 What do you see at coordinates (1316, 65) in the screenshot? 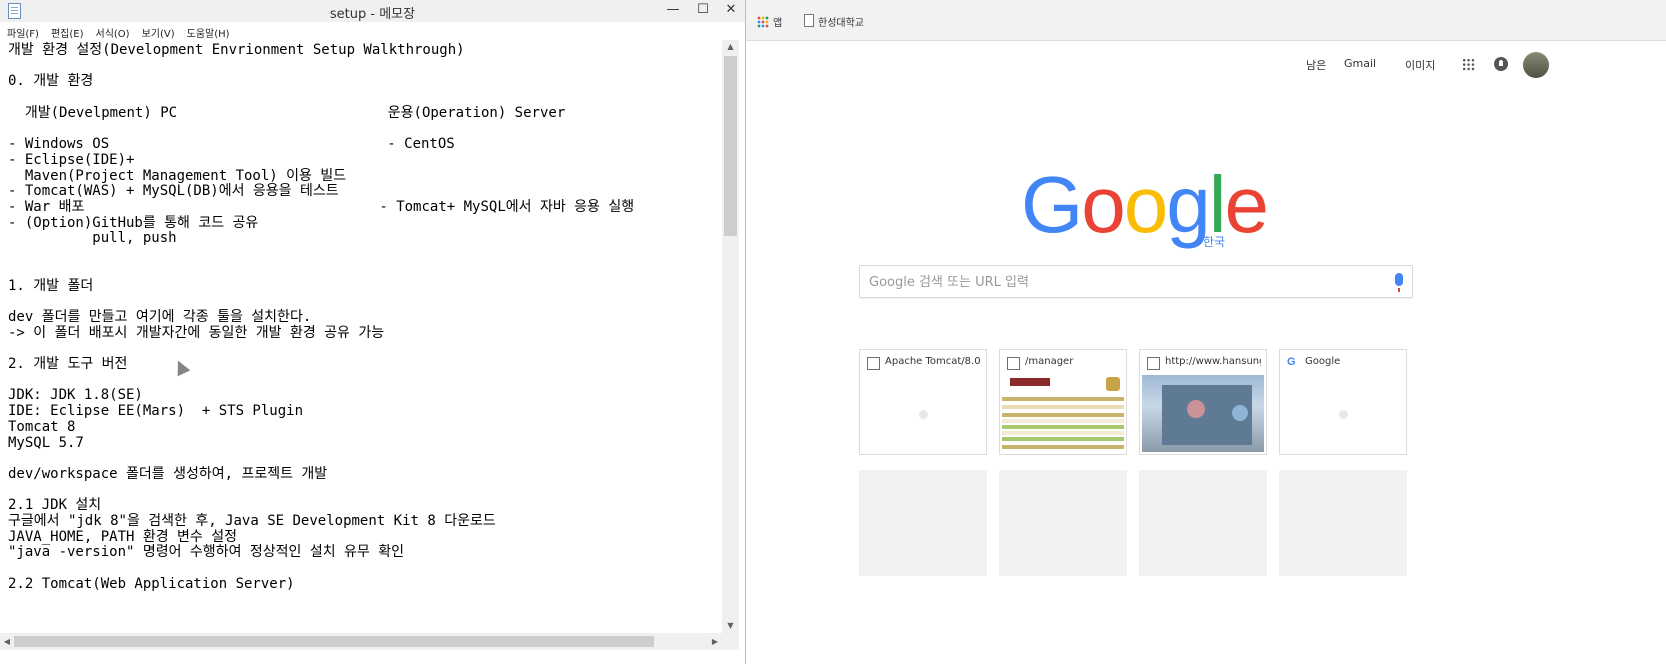
I see `top-link-1: 남은` at bounding box center [1316, 65].